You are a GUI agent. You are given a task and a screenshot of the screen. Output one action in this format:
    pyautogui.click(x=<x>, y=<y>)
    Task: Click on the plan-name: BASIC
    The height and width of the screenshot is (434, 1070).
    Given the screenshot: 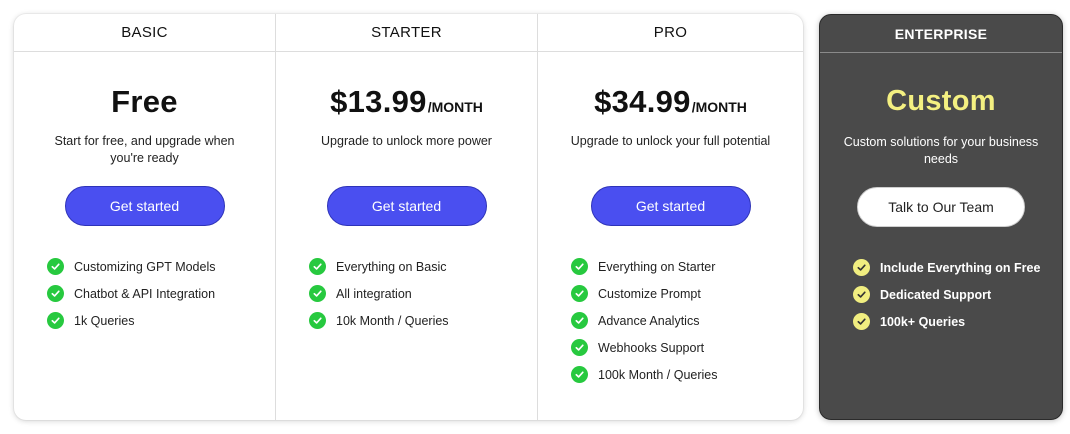 What is the action you would take?
    pyautogui.click(x=144, y=33)
    